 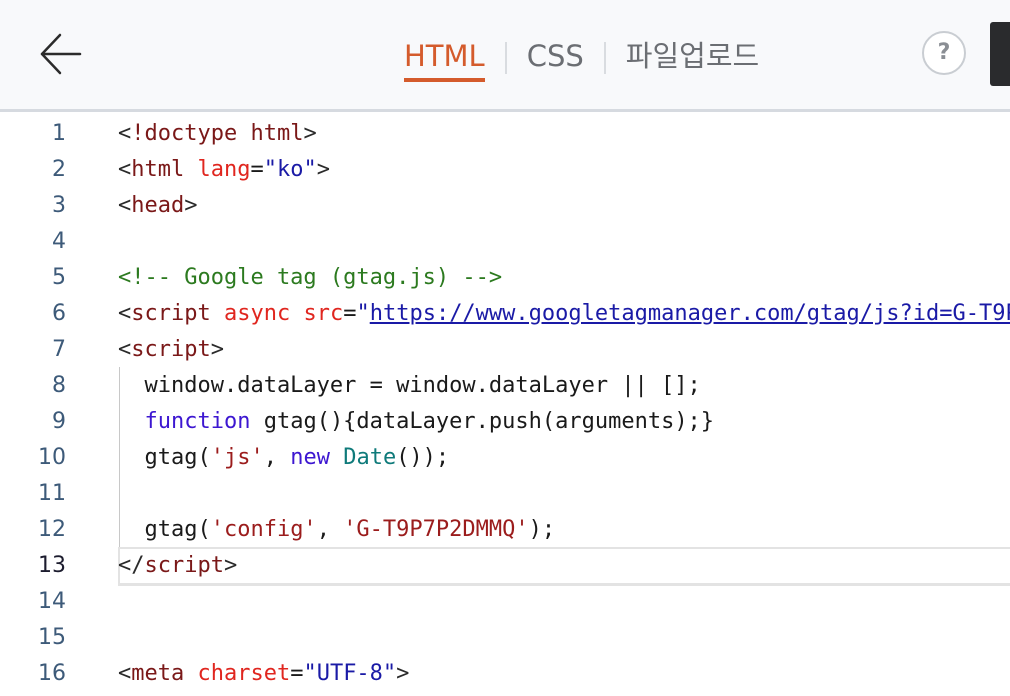 I want to click on code-text: gtag('config', 'G-T9P7P2DMMQ');, so click(x=336, y=530).